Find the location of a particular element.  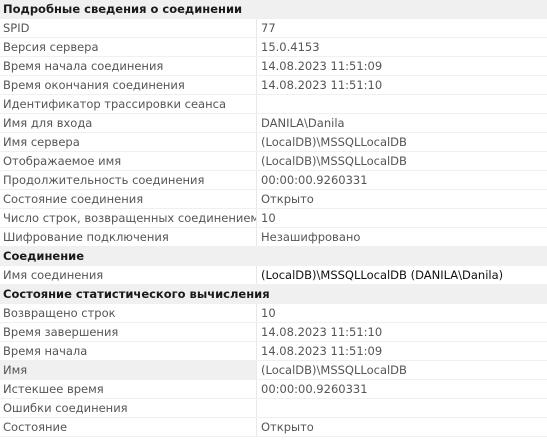

property-name: Имя is located at coordinates (128, 370).